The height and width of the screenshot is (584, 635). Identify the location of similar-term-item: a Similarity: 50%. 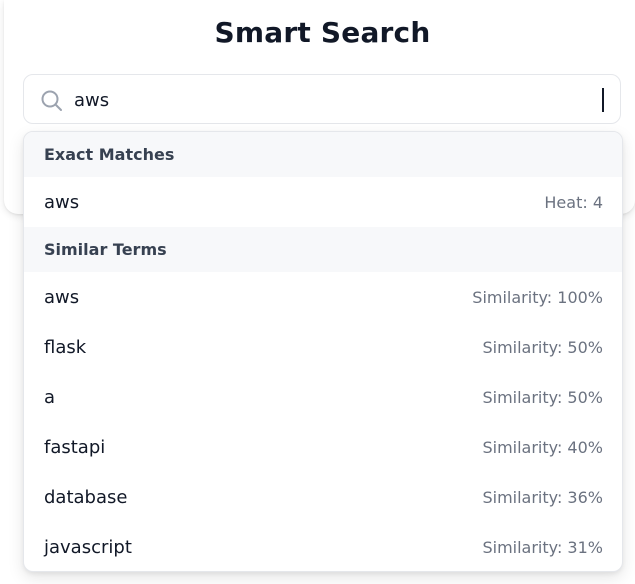
(323, 397).